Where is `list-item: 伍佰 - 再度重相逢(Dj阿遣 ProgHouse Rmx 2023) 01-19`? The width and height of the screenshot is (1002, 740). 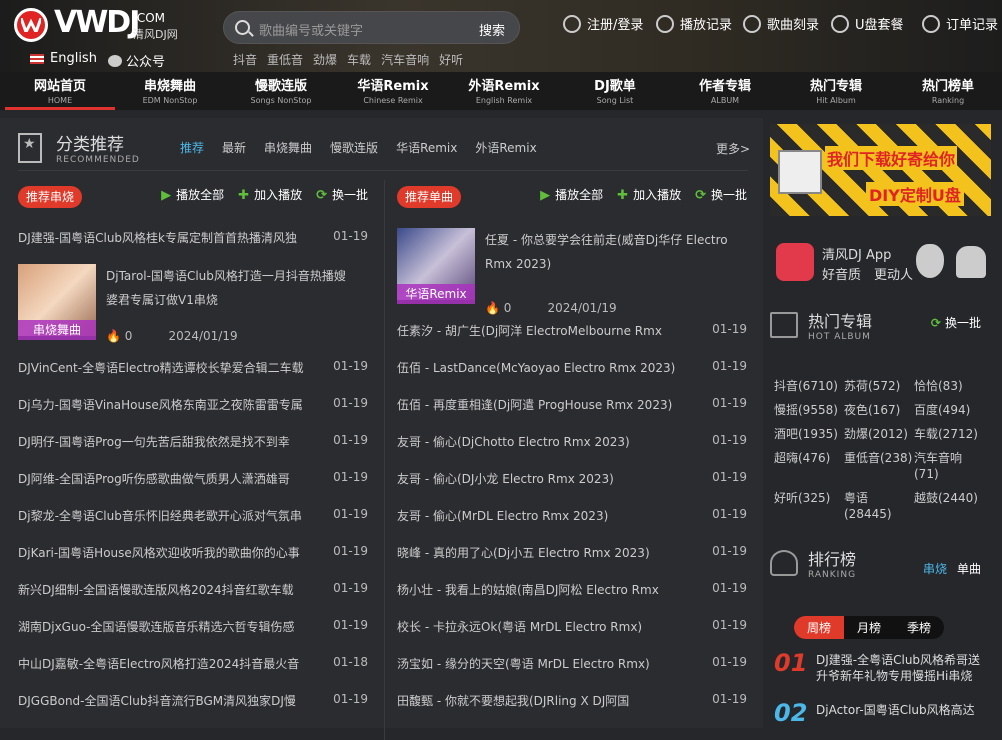 list-item: 伍佰 - 再度重相逢(Dj阿遣 ProgHouse Rmx 2023) 01-19 is located at coordinates (572, 406).